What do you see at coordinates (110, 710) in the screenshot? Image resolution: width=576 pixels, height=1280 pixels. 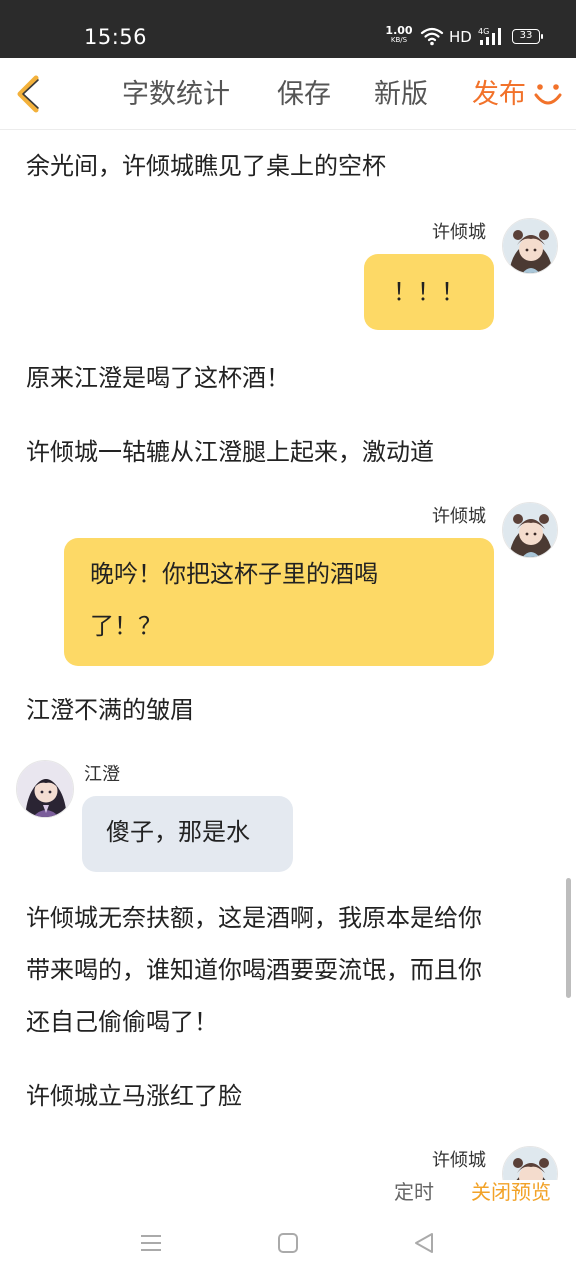 I see `story-paragraph: 江澄不满的皱眉` at bounding box center [110, 710].